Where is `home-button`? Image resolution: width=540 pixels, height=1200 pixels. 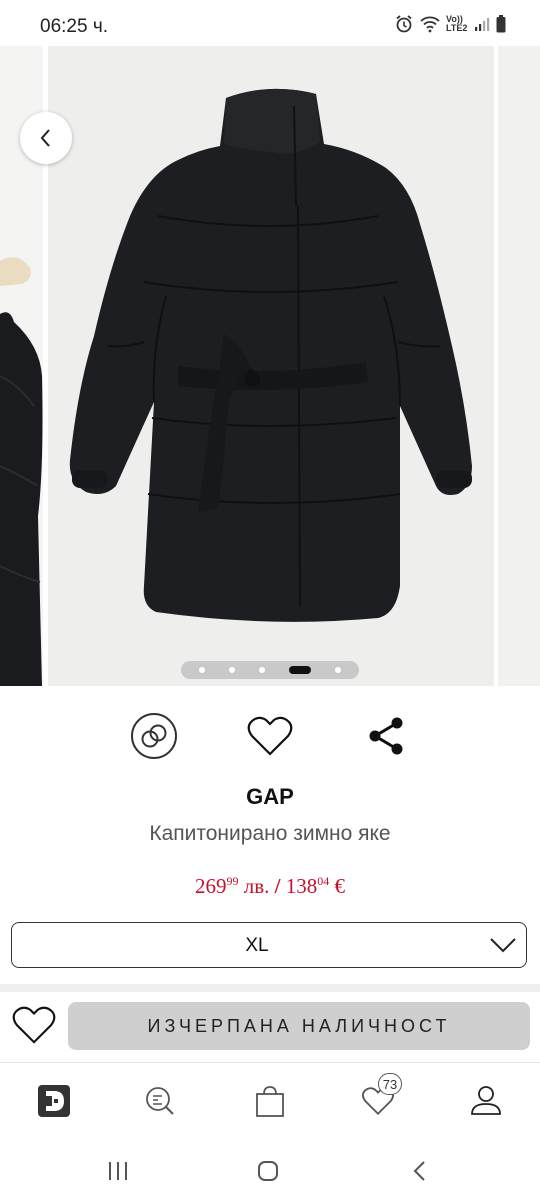 home-button is located at coordinates (268, 1171).